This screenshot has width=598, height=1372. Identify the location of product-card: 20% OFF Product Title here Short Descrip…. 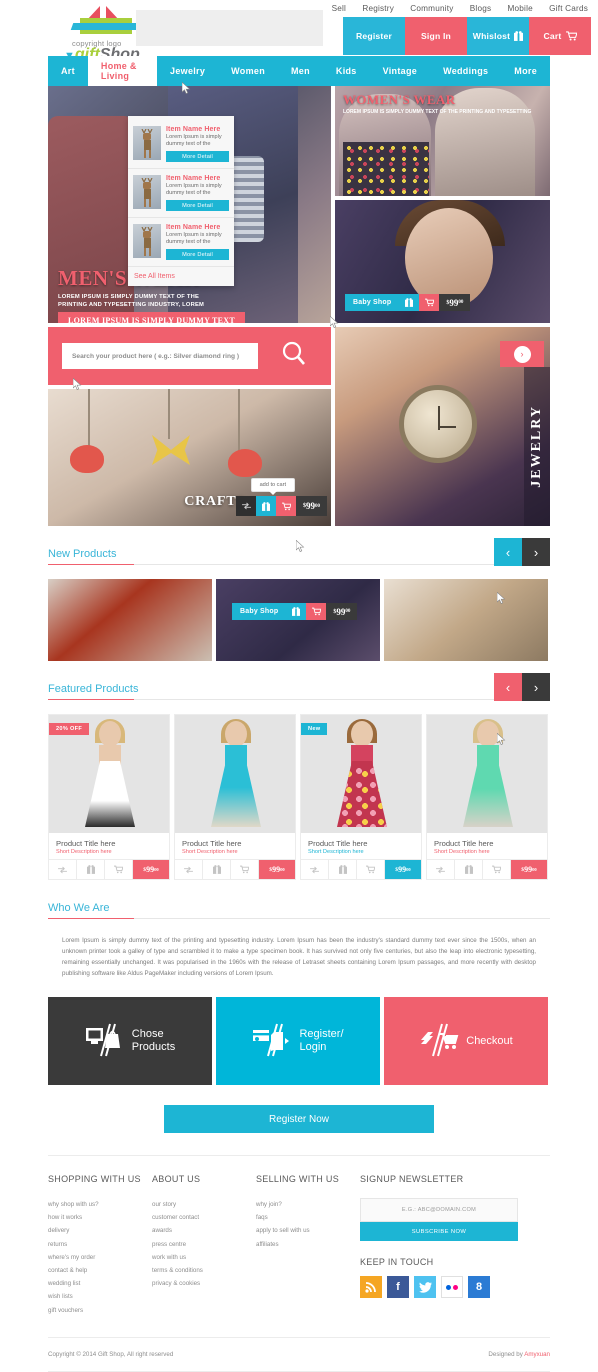
(109, 797).